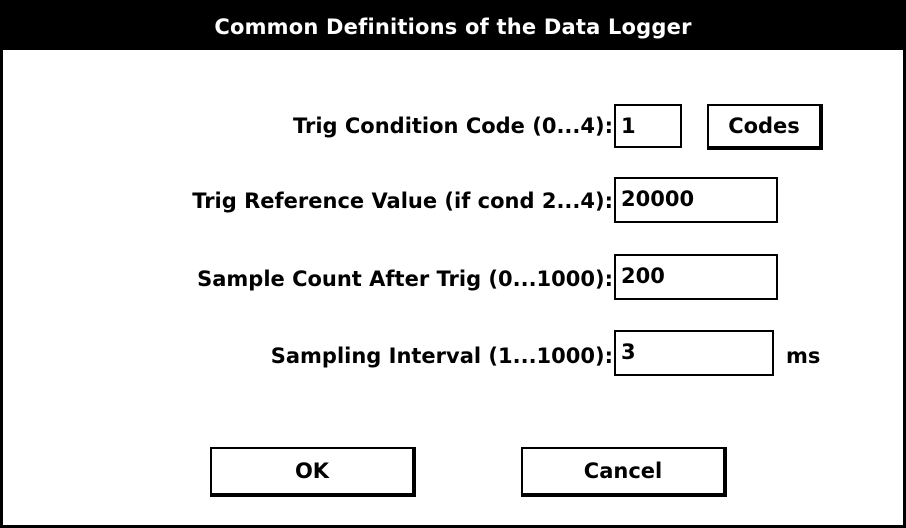  I want to click on codes-button: Codes, so click(765, 127).